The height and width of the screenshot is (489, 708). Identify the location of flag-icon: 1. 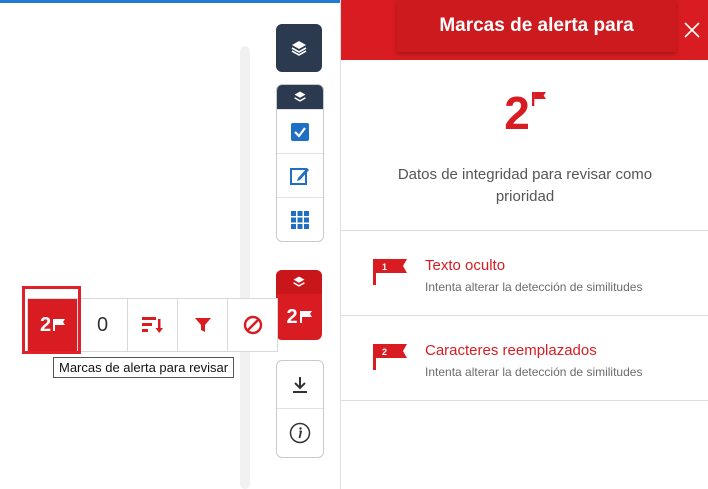
(390, 272).